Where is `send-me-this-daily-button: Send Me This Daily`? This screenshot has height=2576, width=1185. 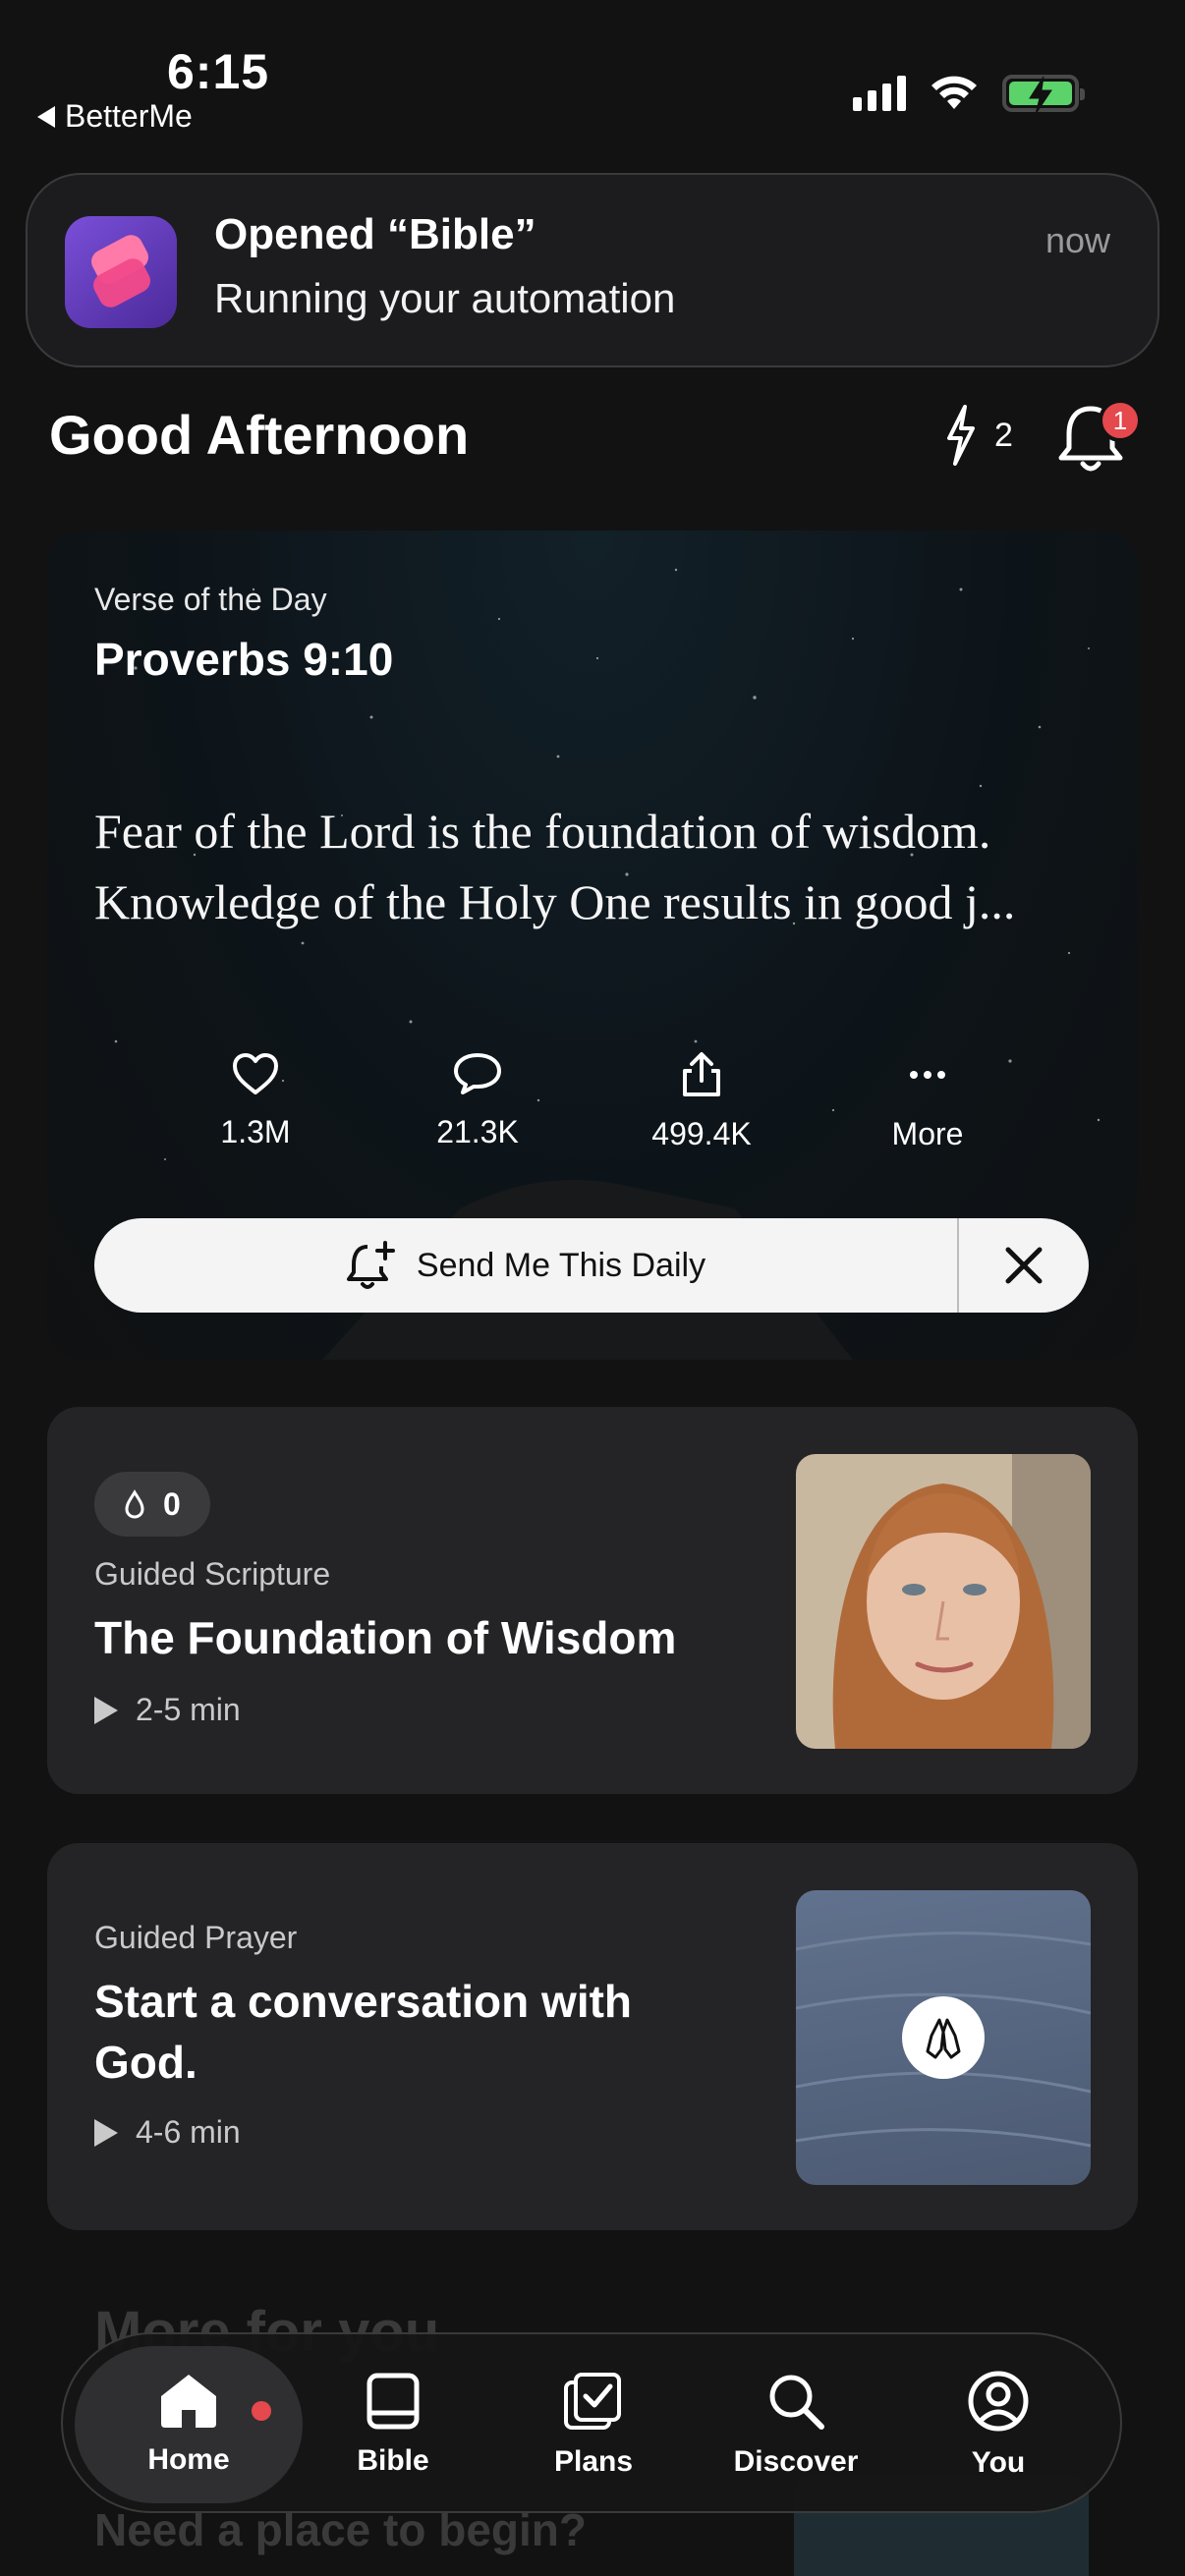 send-me-this-daily-button: Send Me This Daily is located at coordinates (526, 1265).